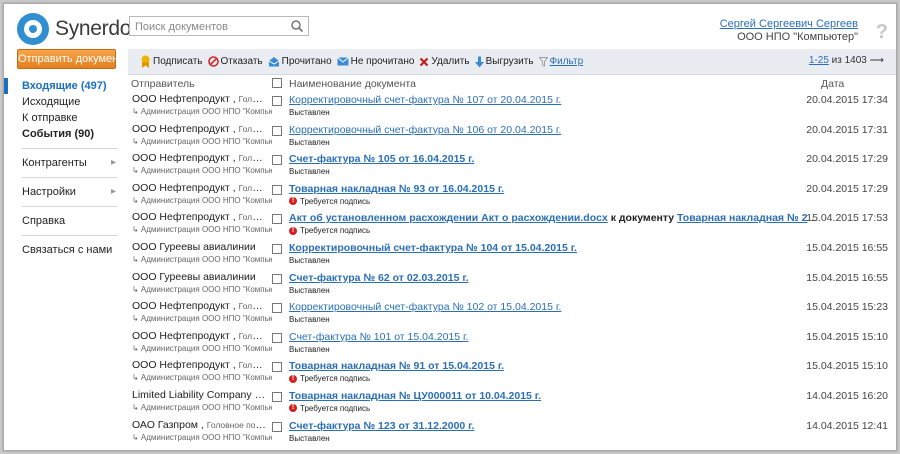 The width and height of the screenshot is (900, 454). I want to click on sidebar-item-to-send: К отправке, so click(64, 118).